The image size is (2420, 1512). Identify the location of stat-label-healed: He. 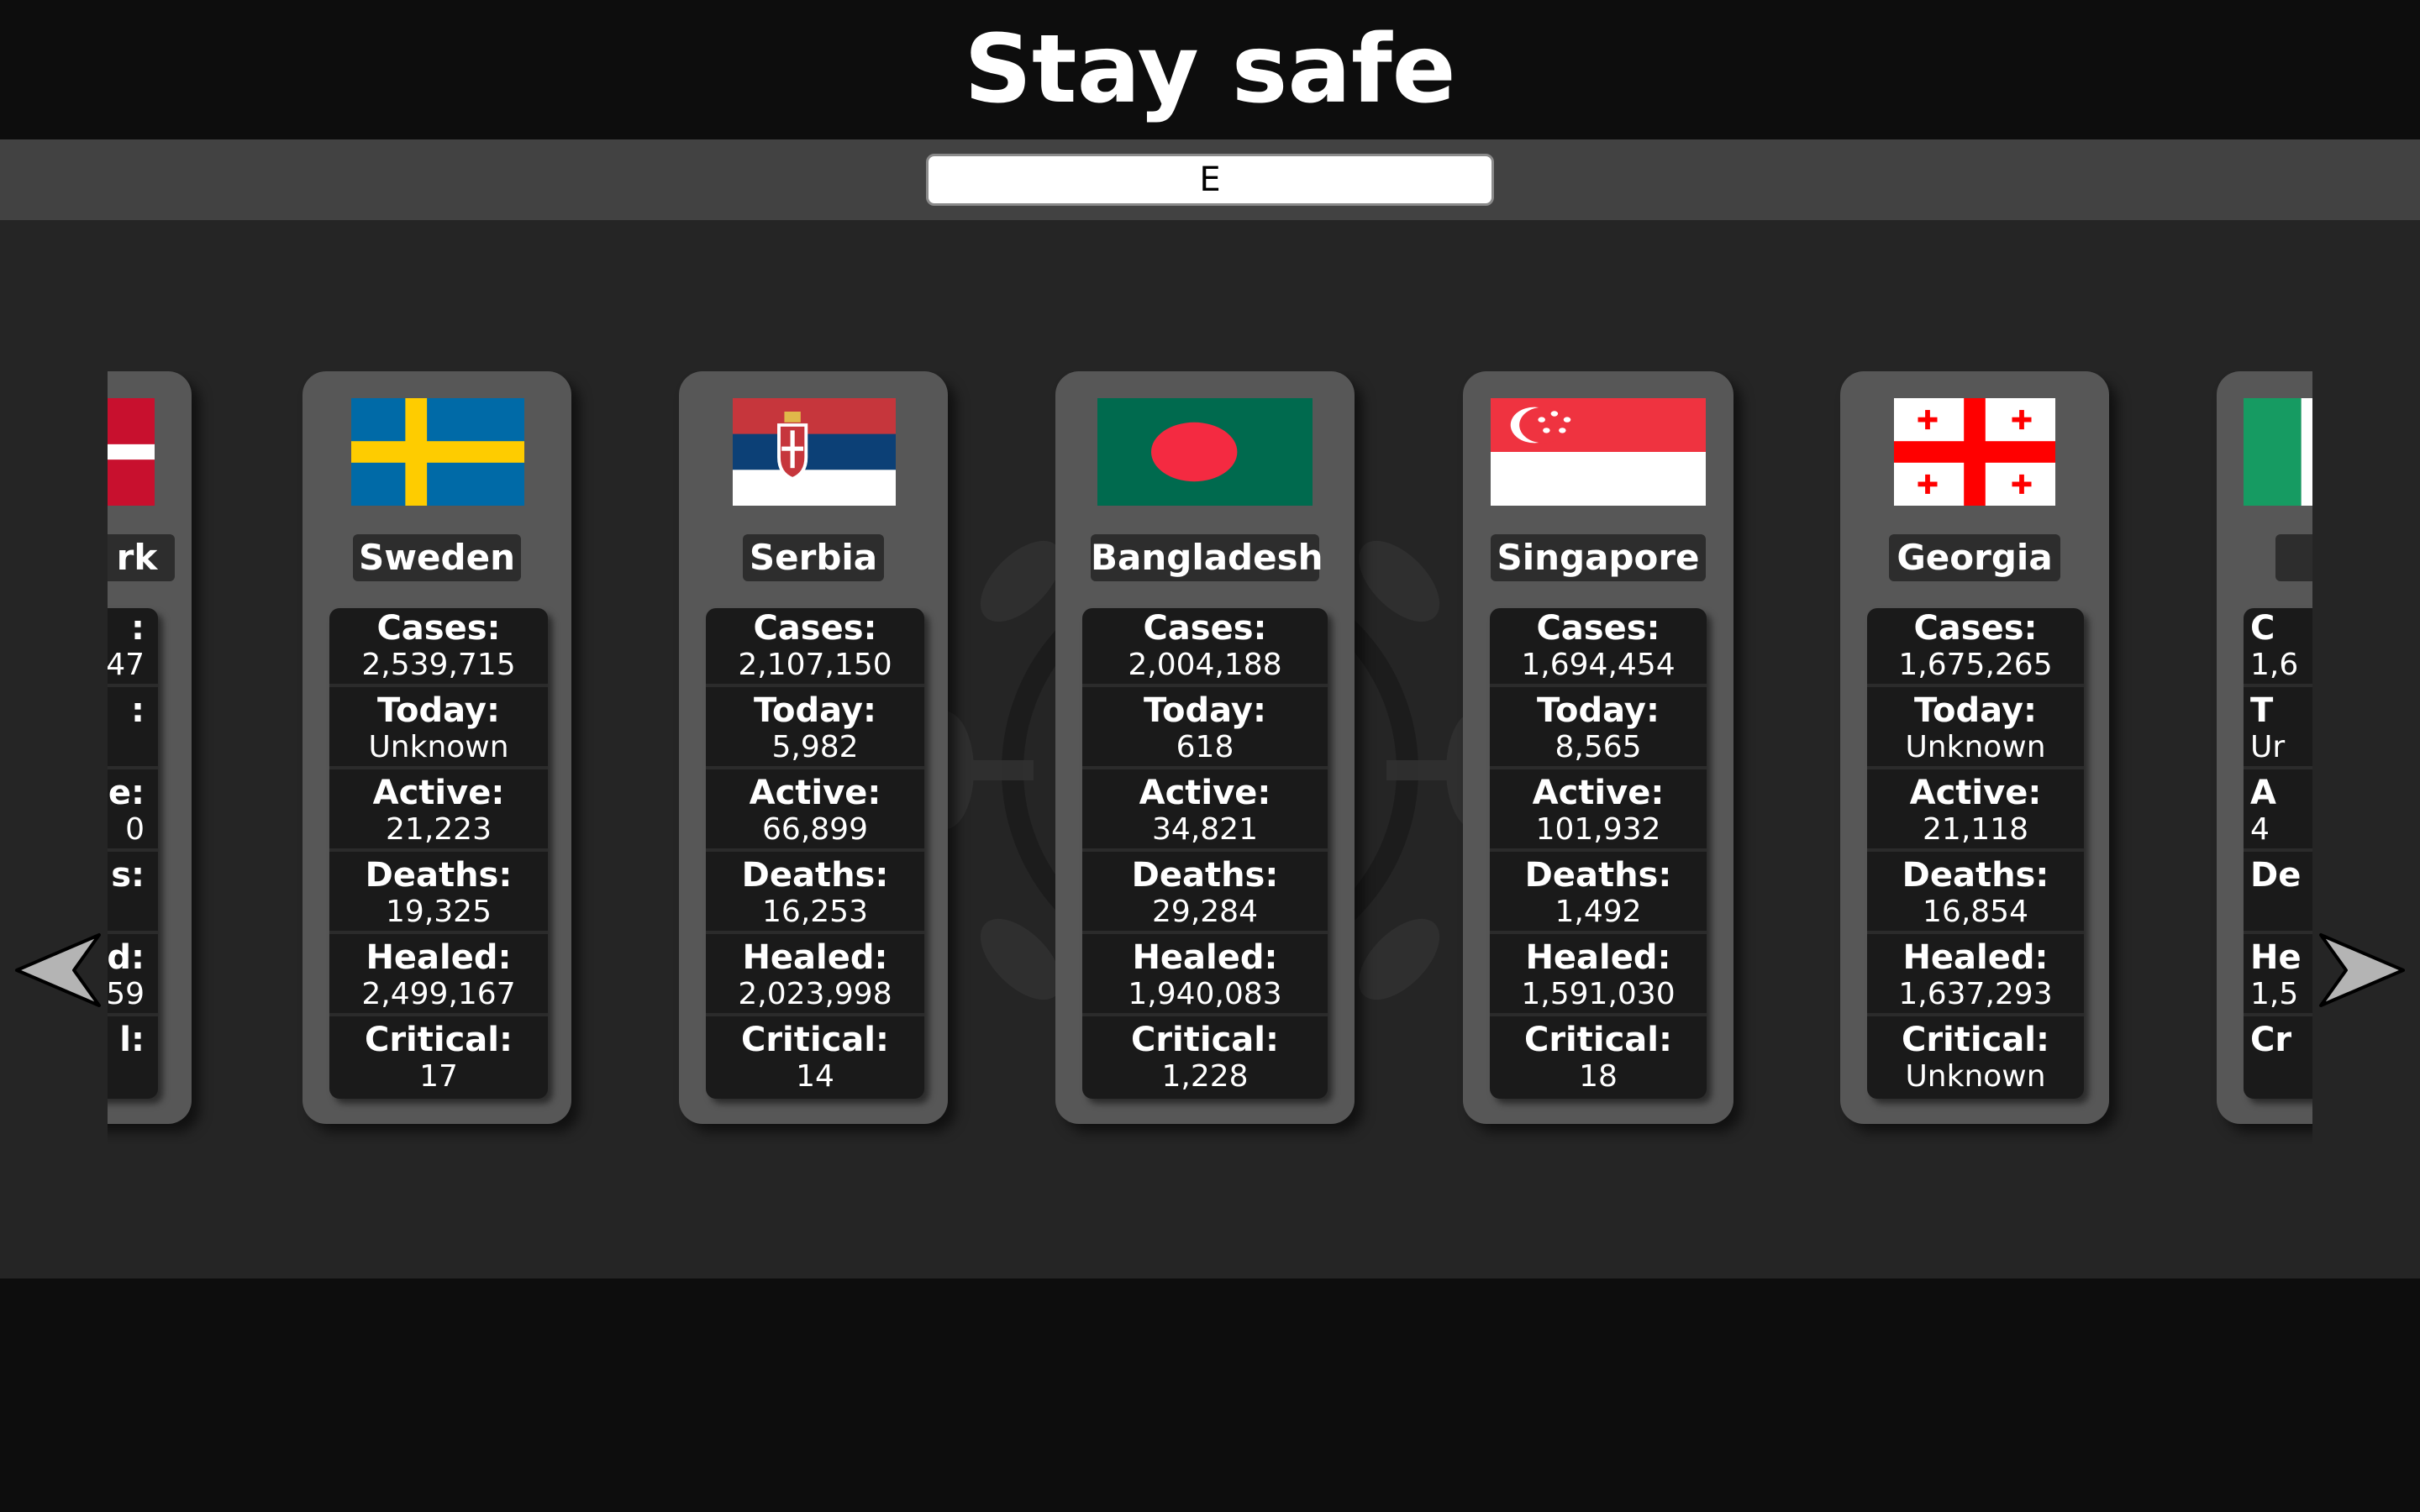
(2276, 957).